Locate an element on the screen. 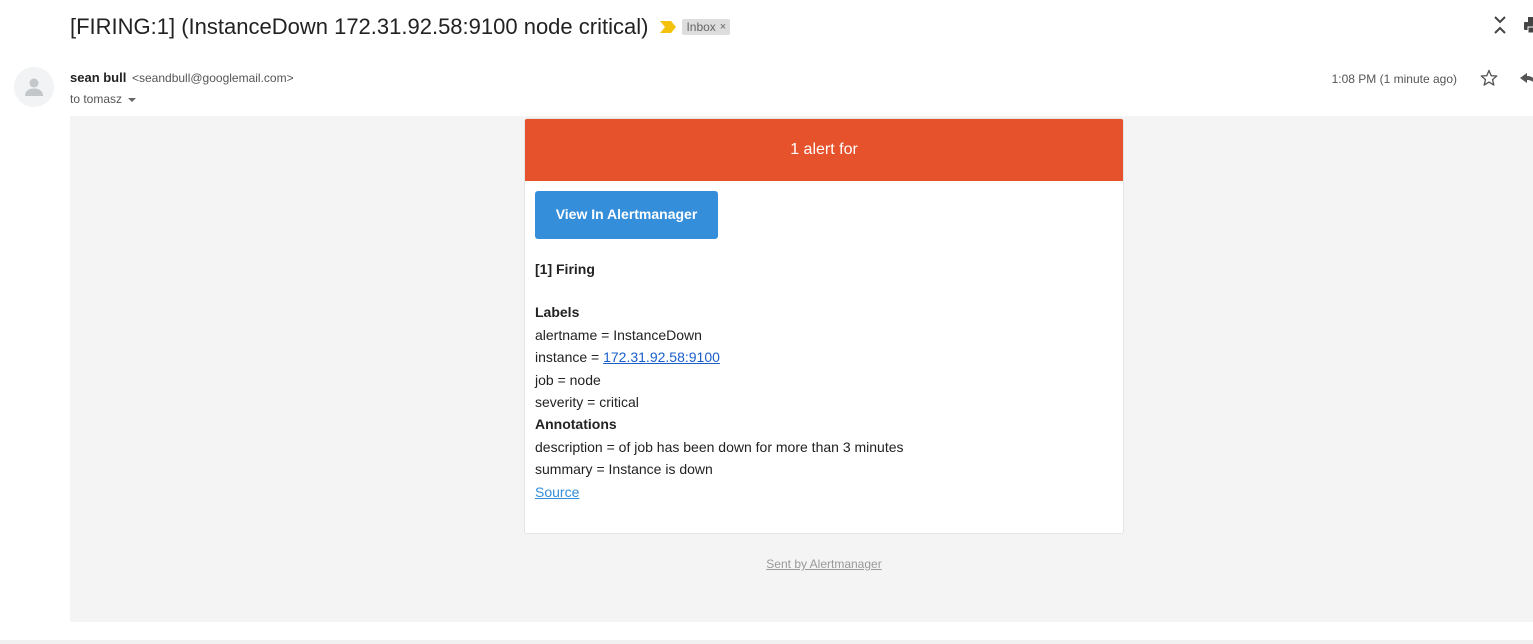  annotation-key: summary = is located at coordinates (572, 469).